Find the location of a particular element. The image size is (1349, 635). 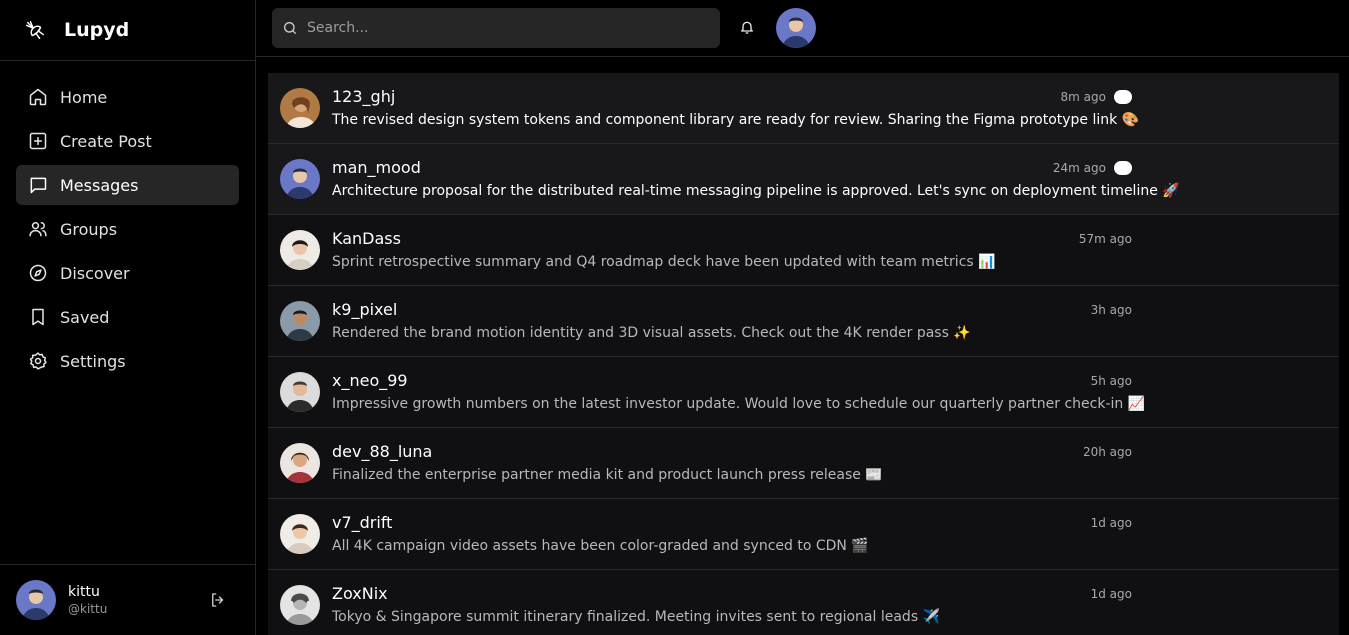

message-time: 24m ago is located at coordinates (1079, 168).